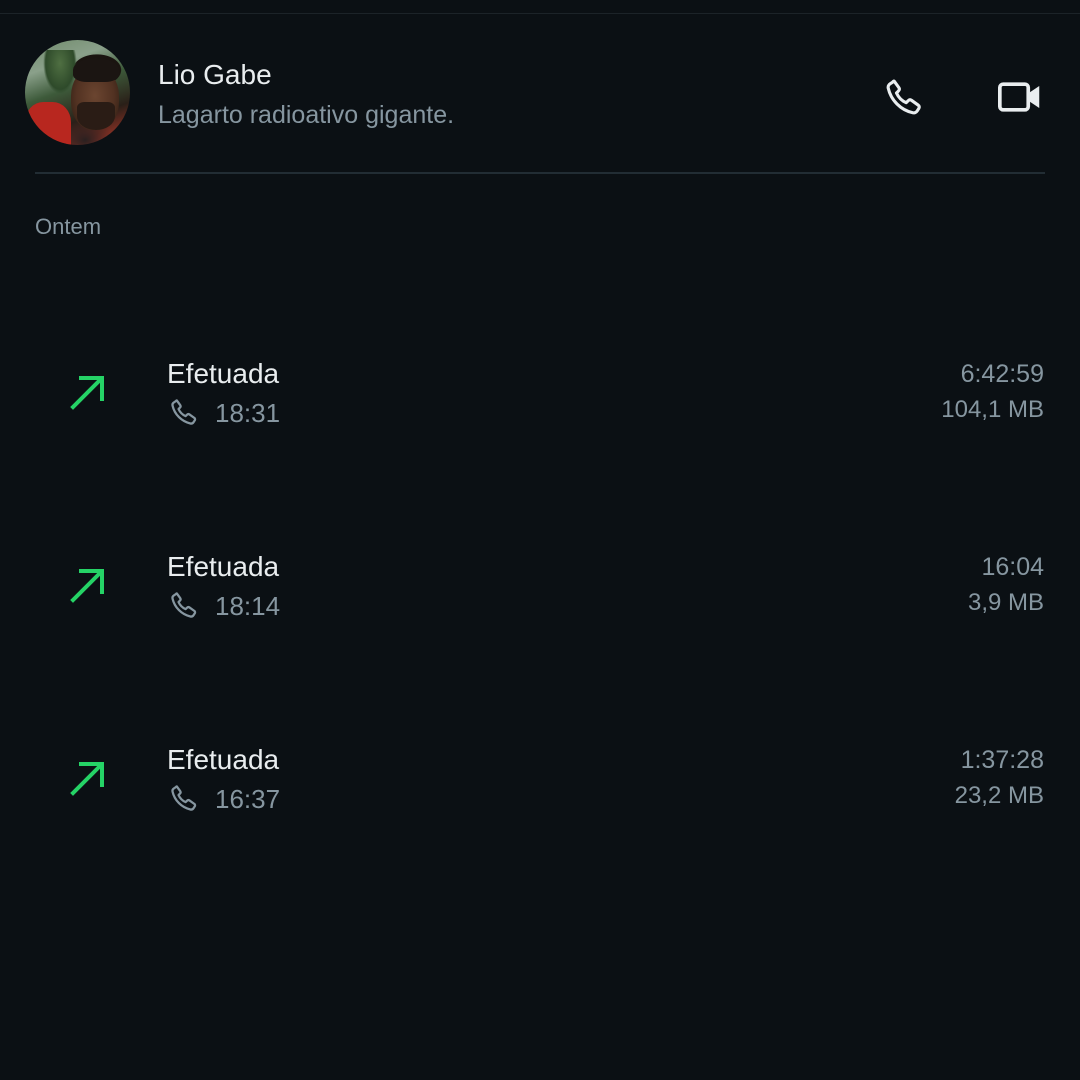 The width and height of the screenshot is (1080, 1080). I want to click on call-log-item: Efetuada 18:31 6:42:59 104,1 MB, so click(540, 403).